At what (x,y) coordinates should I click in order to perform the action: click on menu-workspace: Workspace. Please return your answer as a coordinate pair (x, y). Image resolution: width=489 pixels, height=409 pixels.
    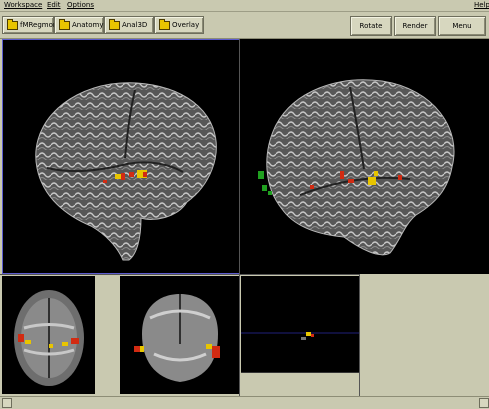
    Looking at the image, I should click on (23, 5).